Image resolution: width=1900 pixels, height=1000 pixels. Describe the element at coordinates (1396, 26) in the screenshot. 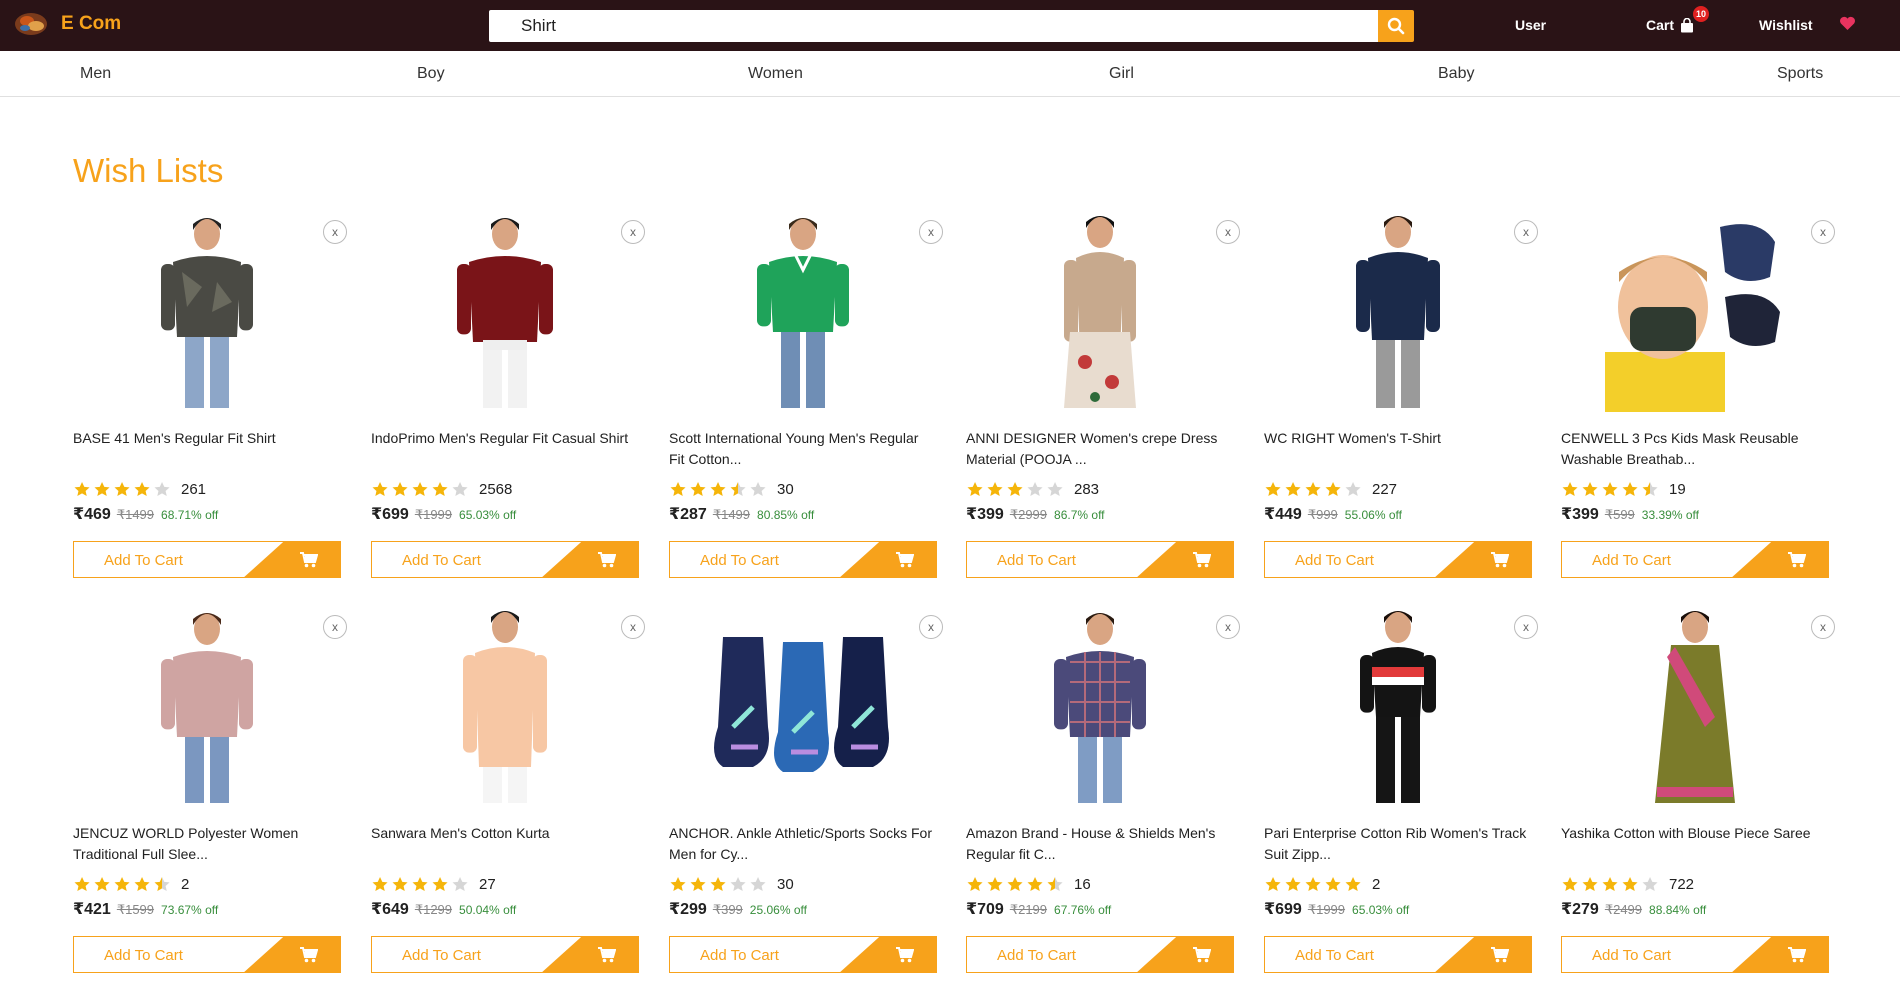

I see `search-button` at that location.